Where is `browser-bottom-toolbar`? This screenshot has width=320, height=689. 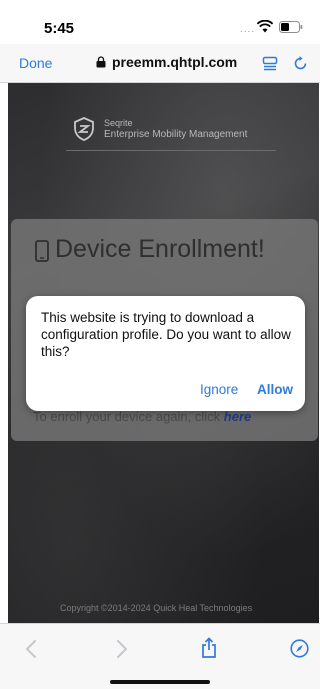
browser-bottom-toolbar is located at coordinates (160, 656).